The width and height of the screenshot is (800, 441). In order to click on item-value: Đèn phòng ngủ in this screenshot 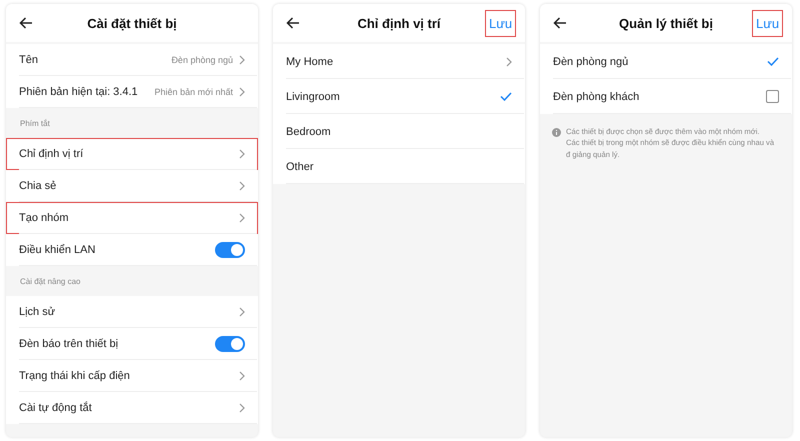, I will do `click(202, 60)`.